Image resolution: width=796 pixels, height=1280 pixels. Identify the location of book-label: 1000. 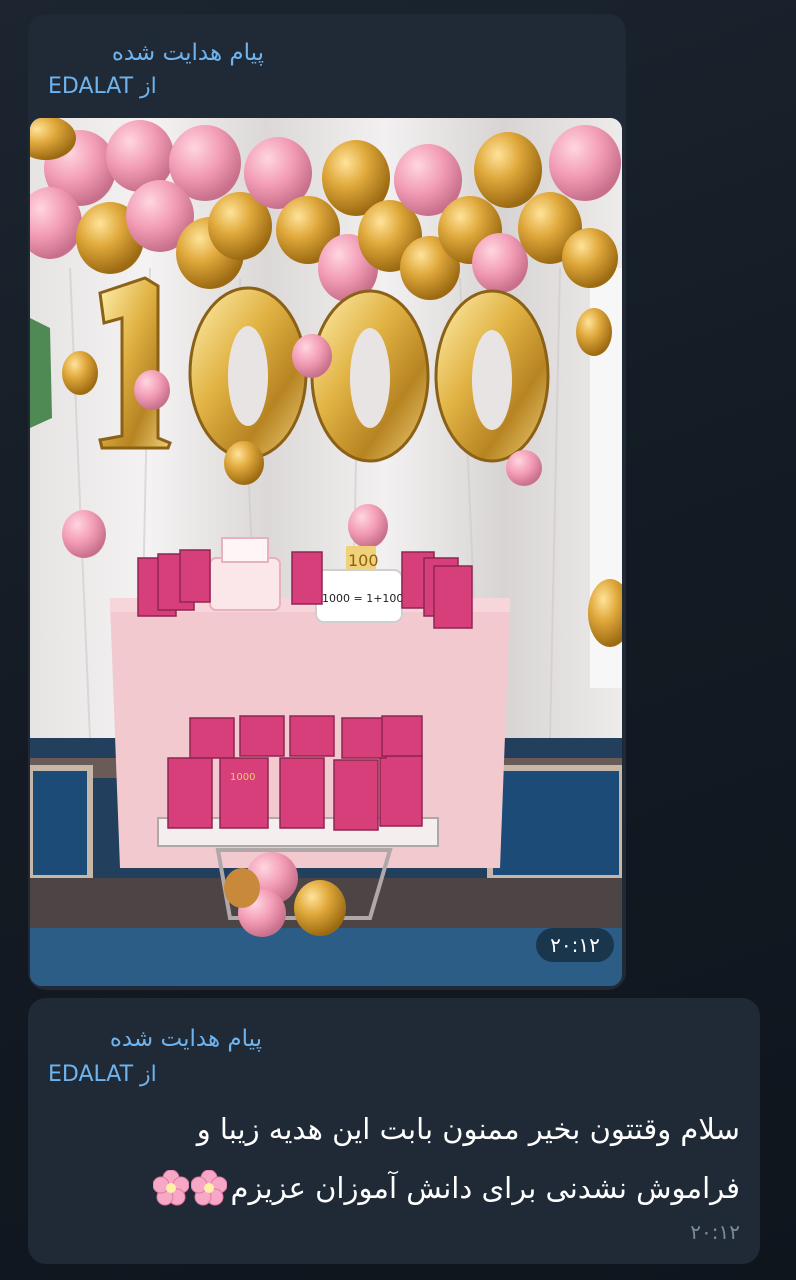
(242, 777).